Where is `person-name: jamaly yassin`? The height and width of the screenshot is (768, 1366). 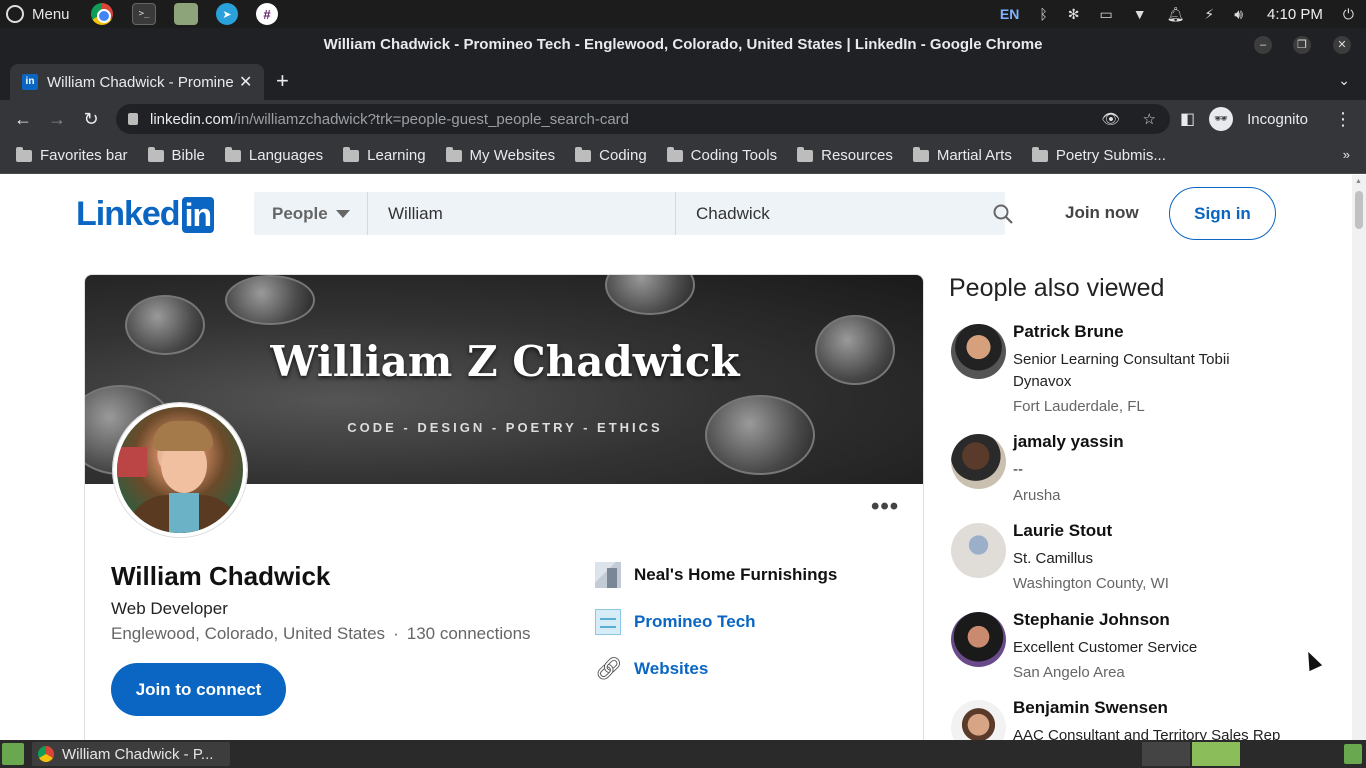
person-name: jamaly yassin is located at coordinates (1068, 441).